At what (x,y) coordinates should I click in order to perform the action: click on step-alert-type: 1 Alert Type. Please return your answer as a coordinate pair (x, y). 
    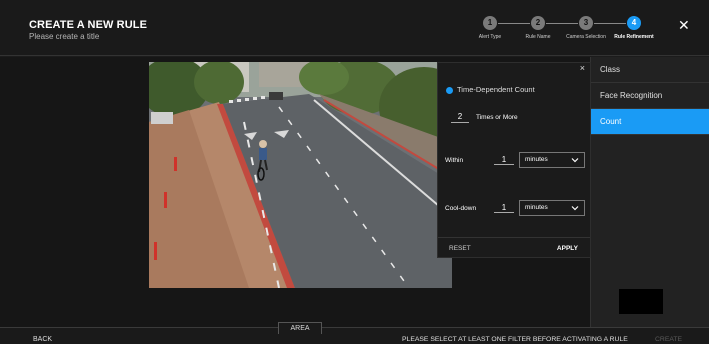
    Looking at the image, I should click on (490, 28).